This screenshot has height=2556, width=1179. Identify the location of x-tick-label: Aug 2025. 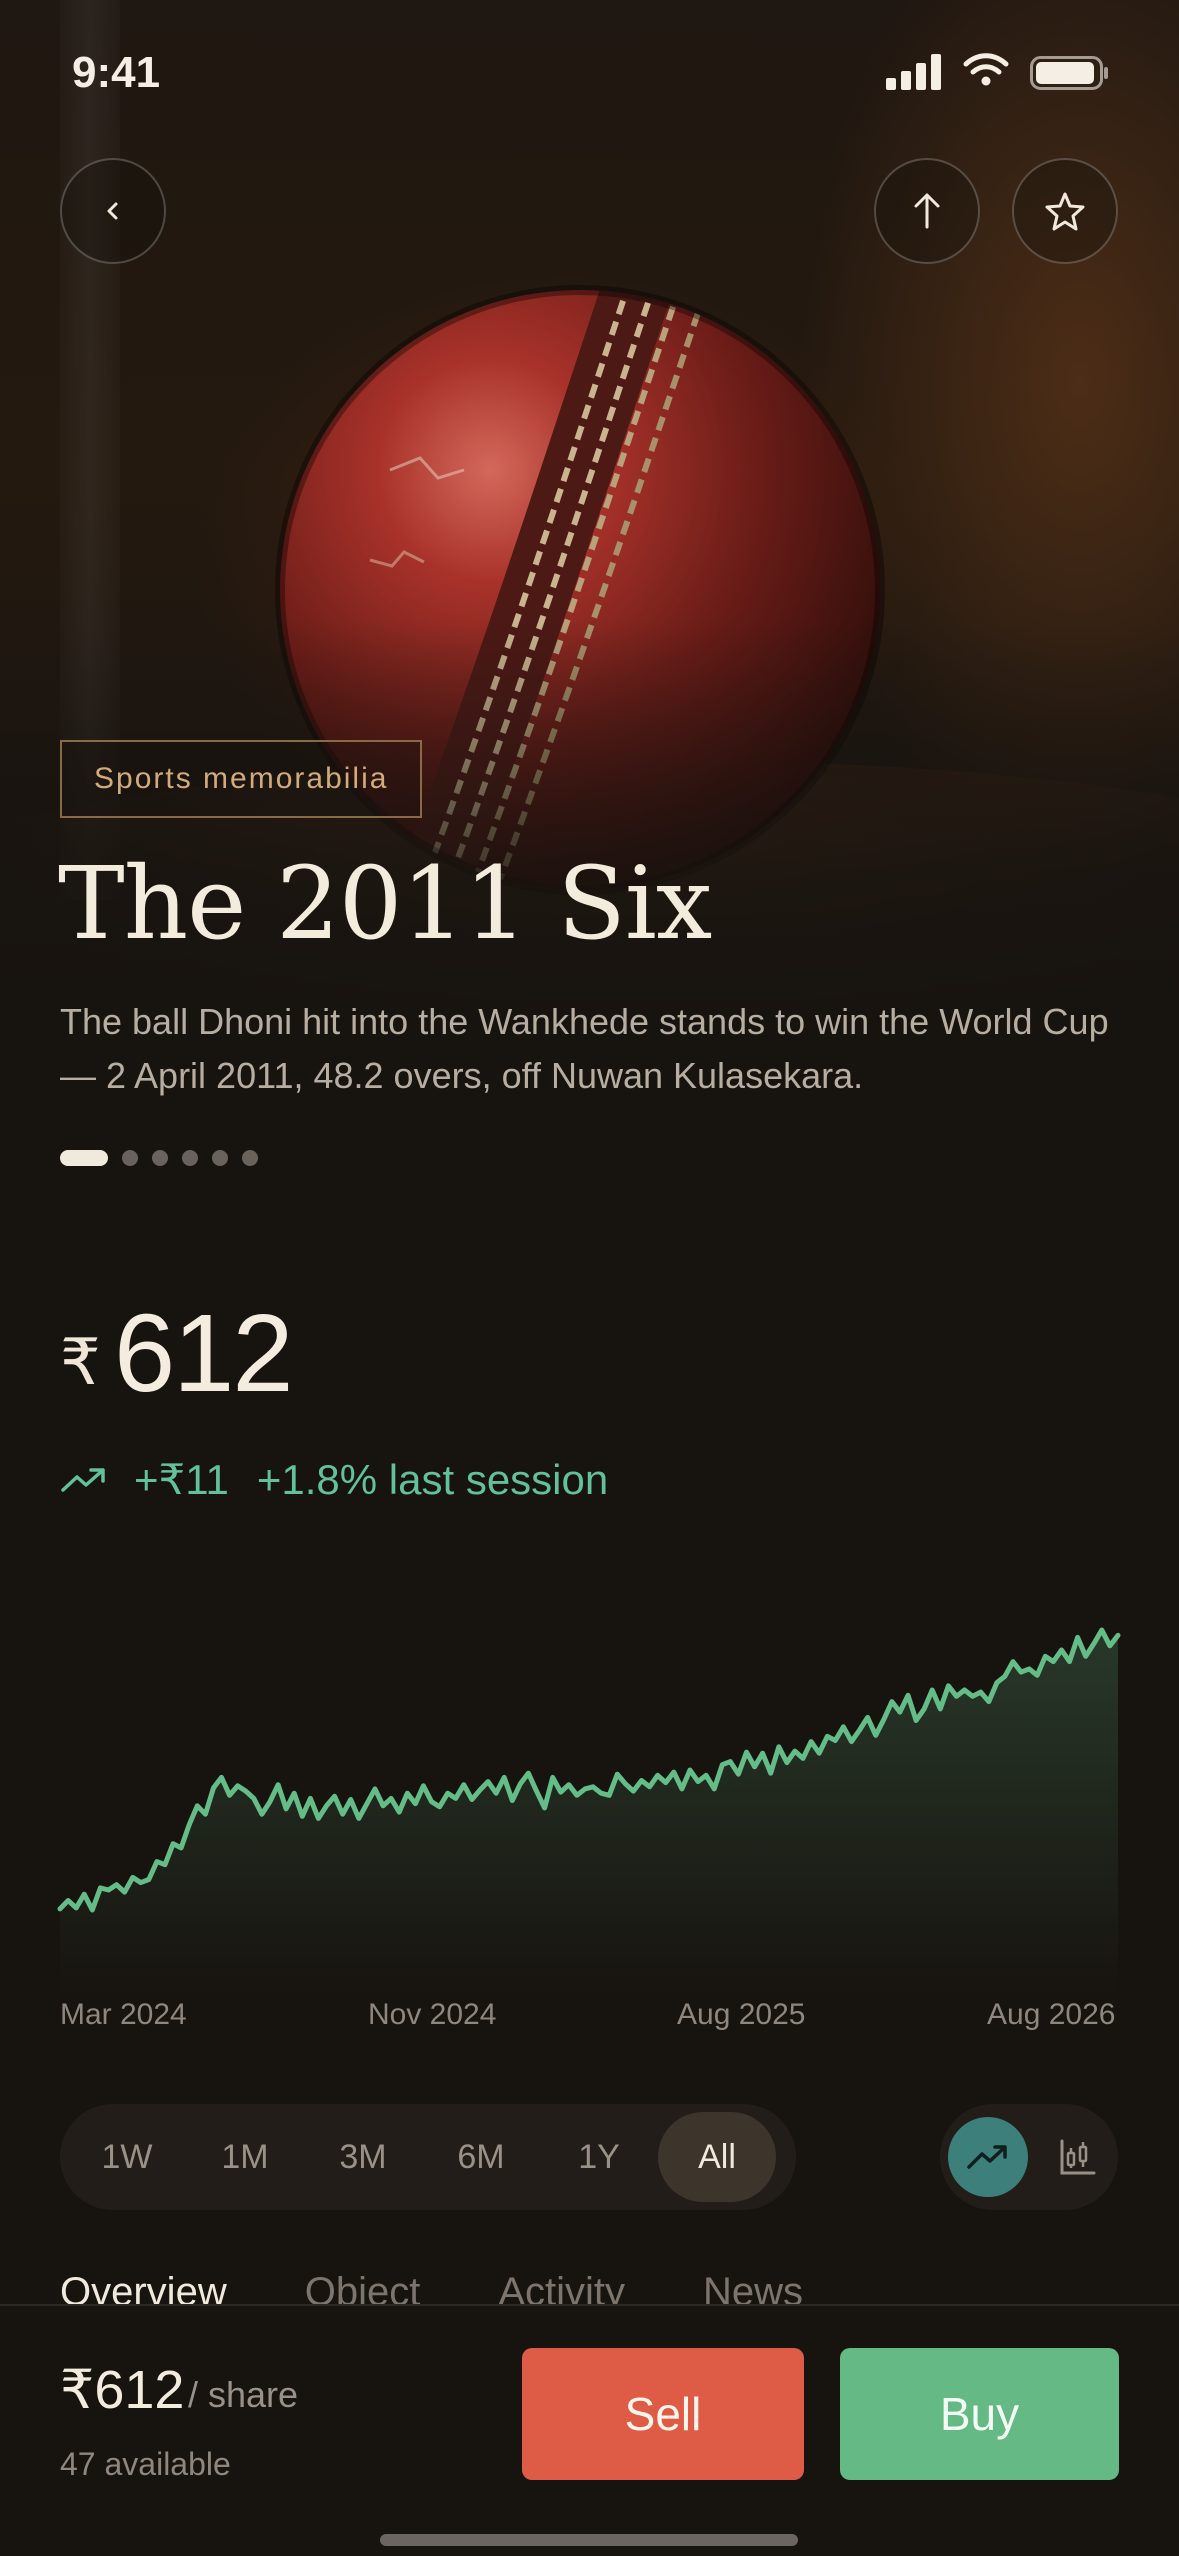
(741, 2014).